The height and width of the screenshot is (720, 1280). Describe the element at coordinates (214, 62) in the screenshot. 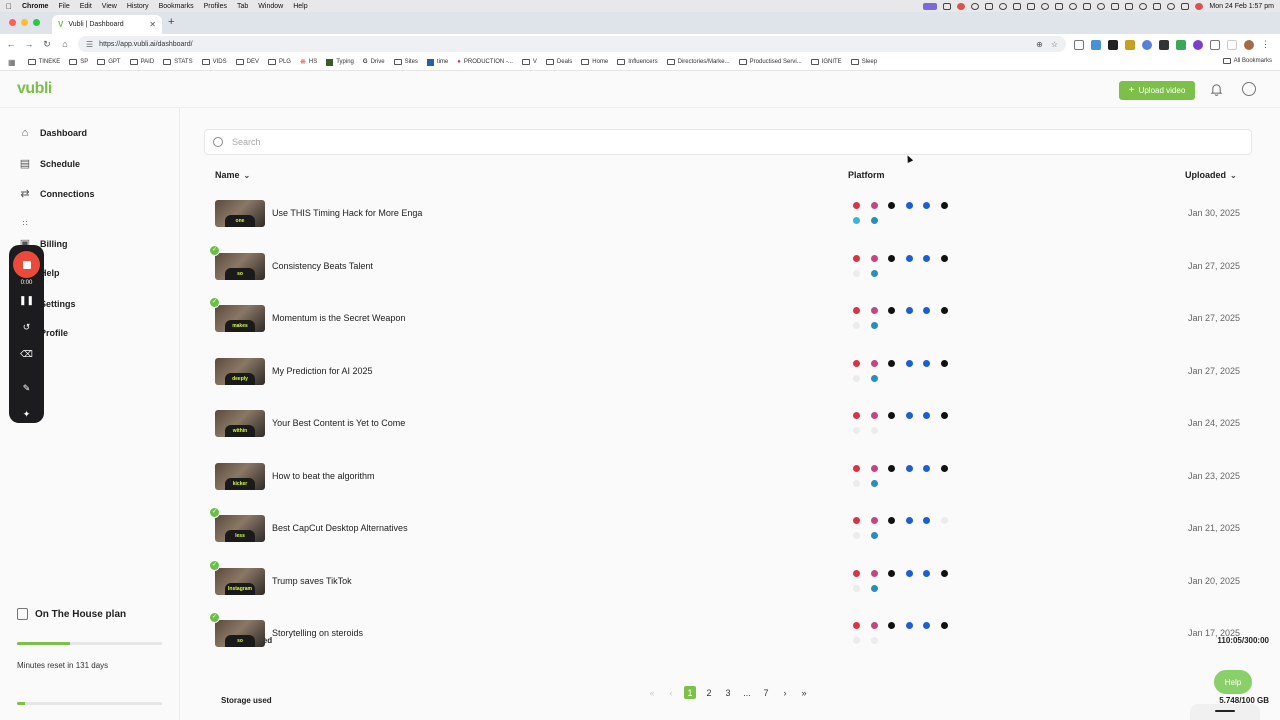

I see `bookmark-item: VIDS` at that location.